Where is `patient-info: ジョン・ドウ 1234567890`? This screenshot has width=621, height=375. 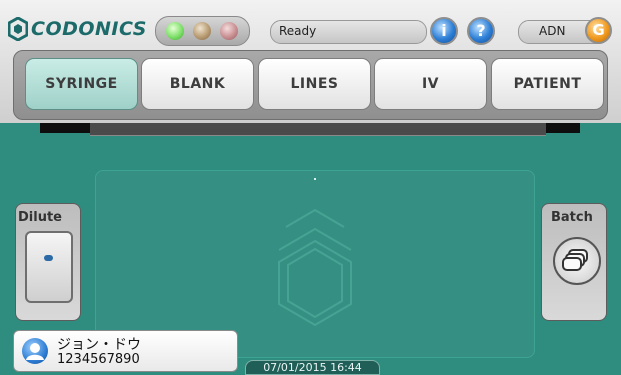
patient-info: ジョン・ドウ 1234567890 is located at coordinates (125, 351).